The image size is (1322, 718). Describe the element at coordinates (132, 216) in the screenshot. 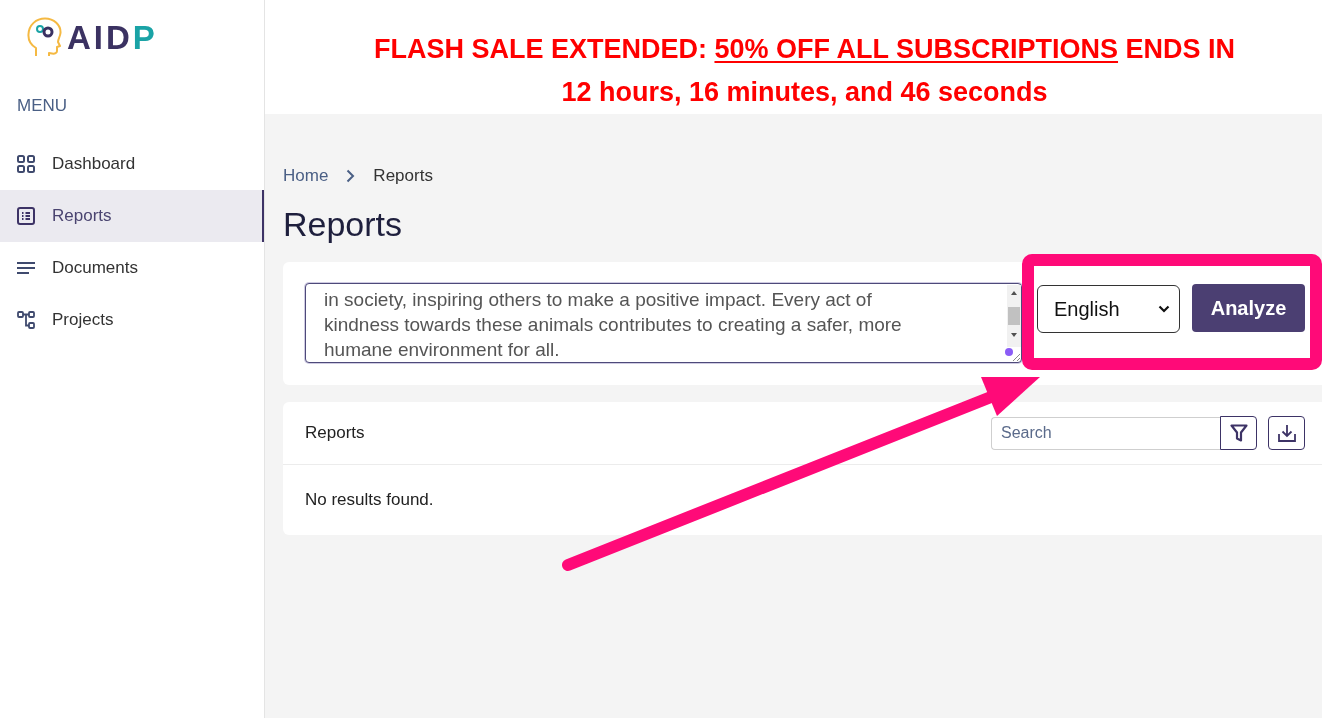

I see `sidebar-item: Reports` at that location.